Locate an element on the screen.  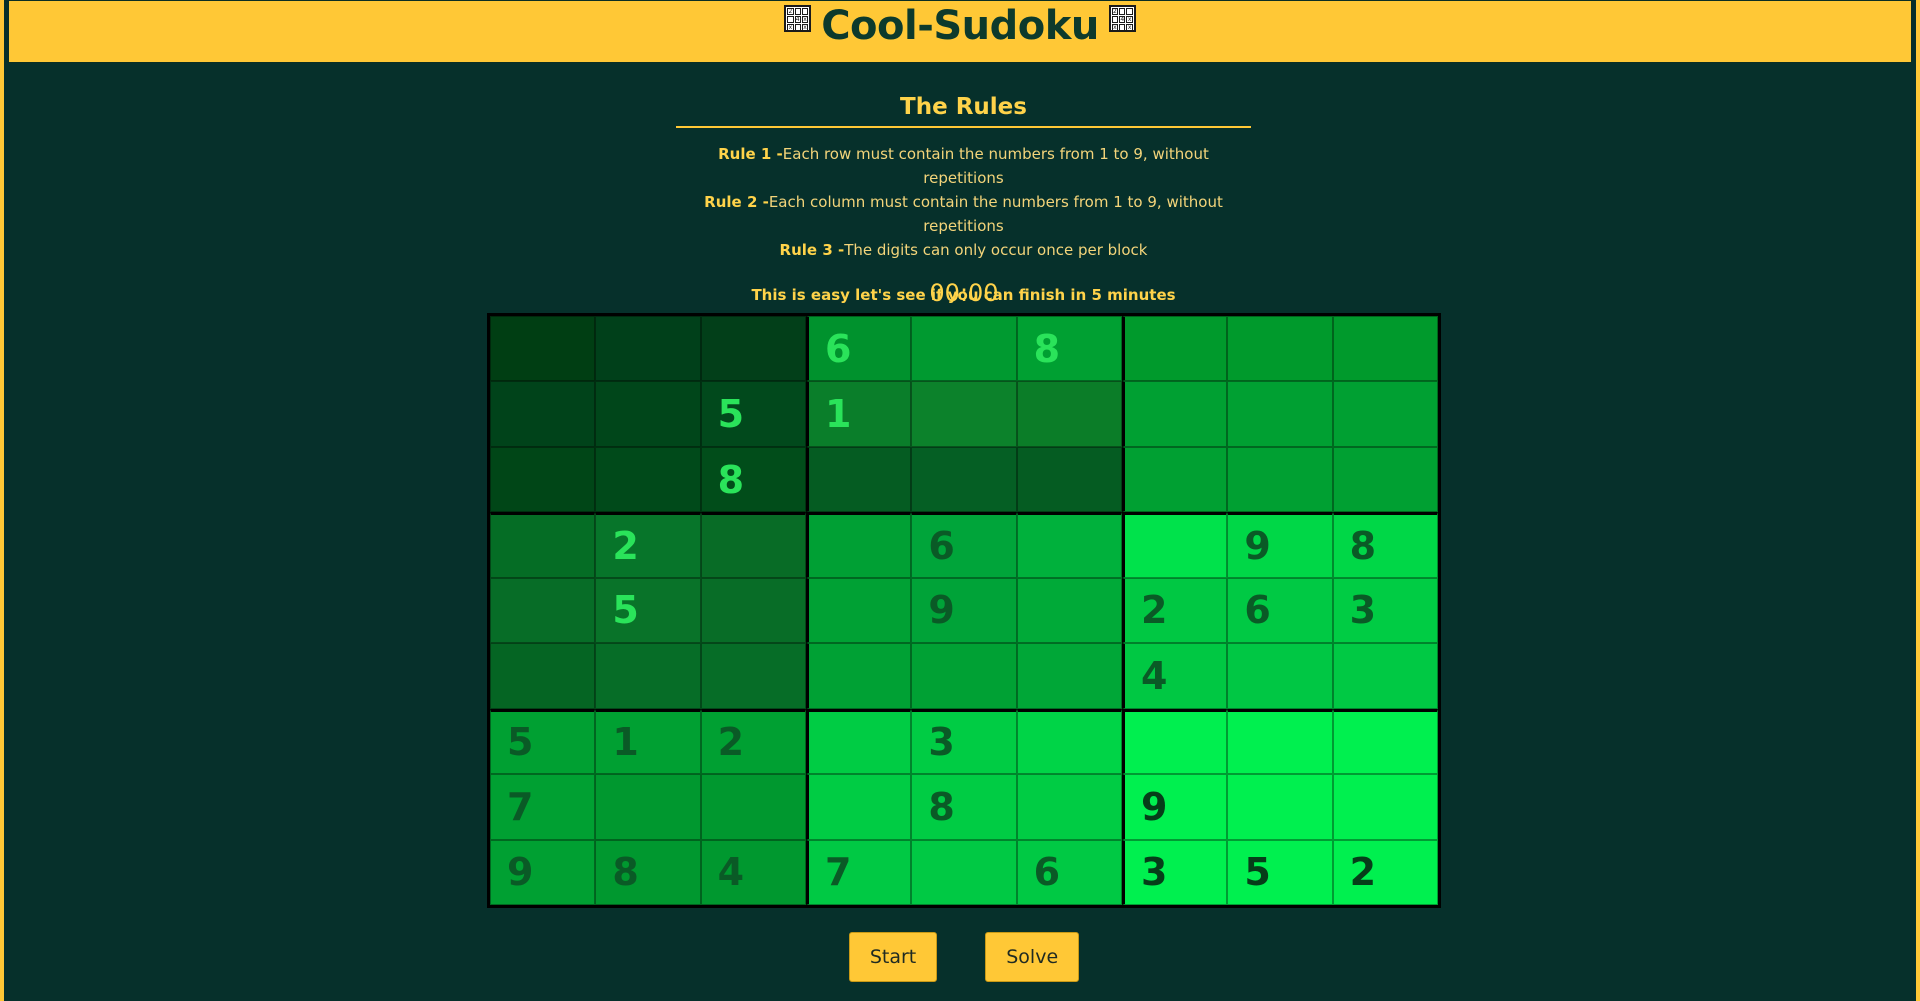
rule-1-label: Rule 1 - is located at coordinates (750, 154).